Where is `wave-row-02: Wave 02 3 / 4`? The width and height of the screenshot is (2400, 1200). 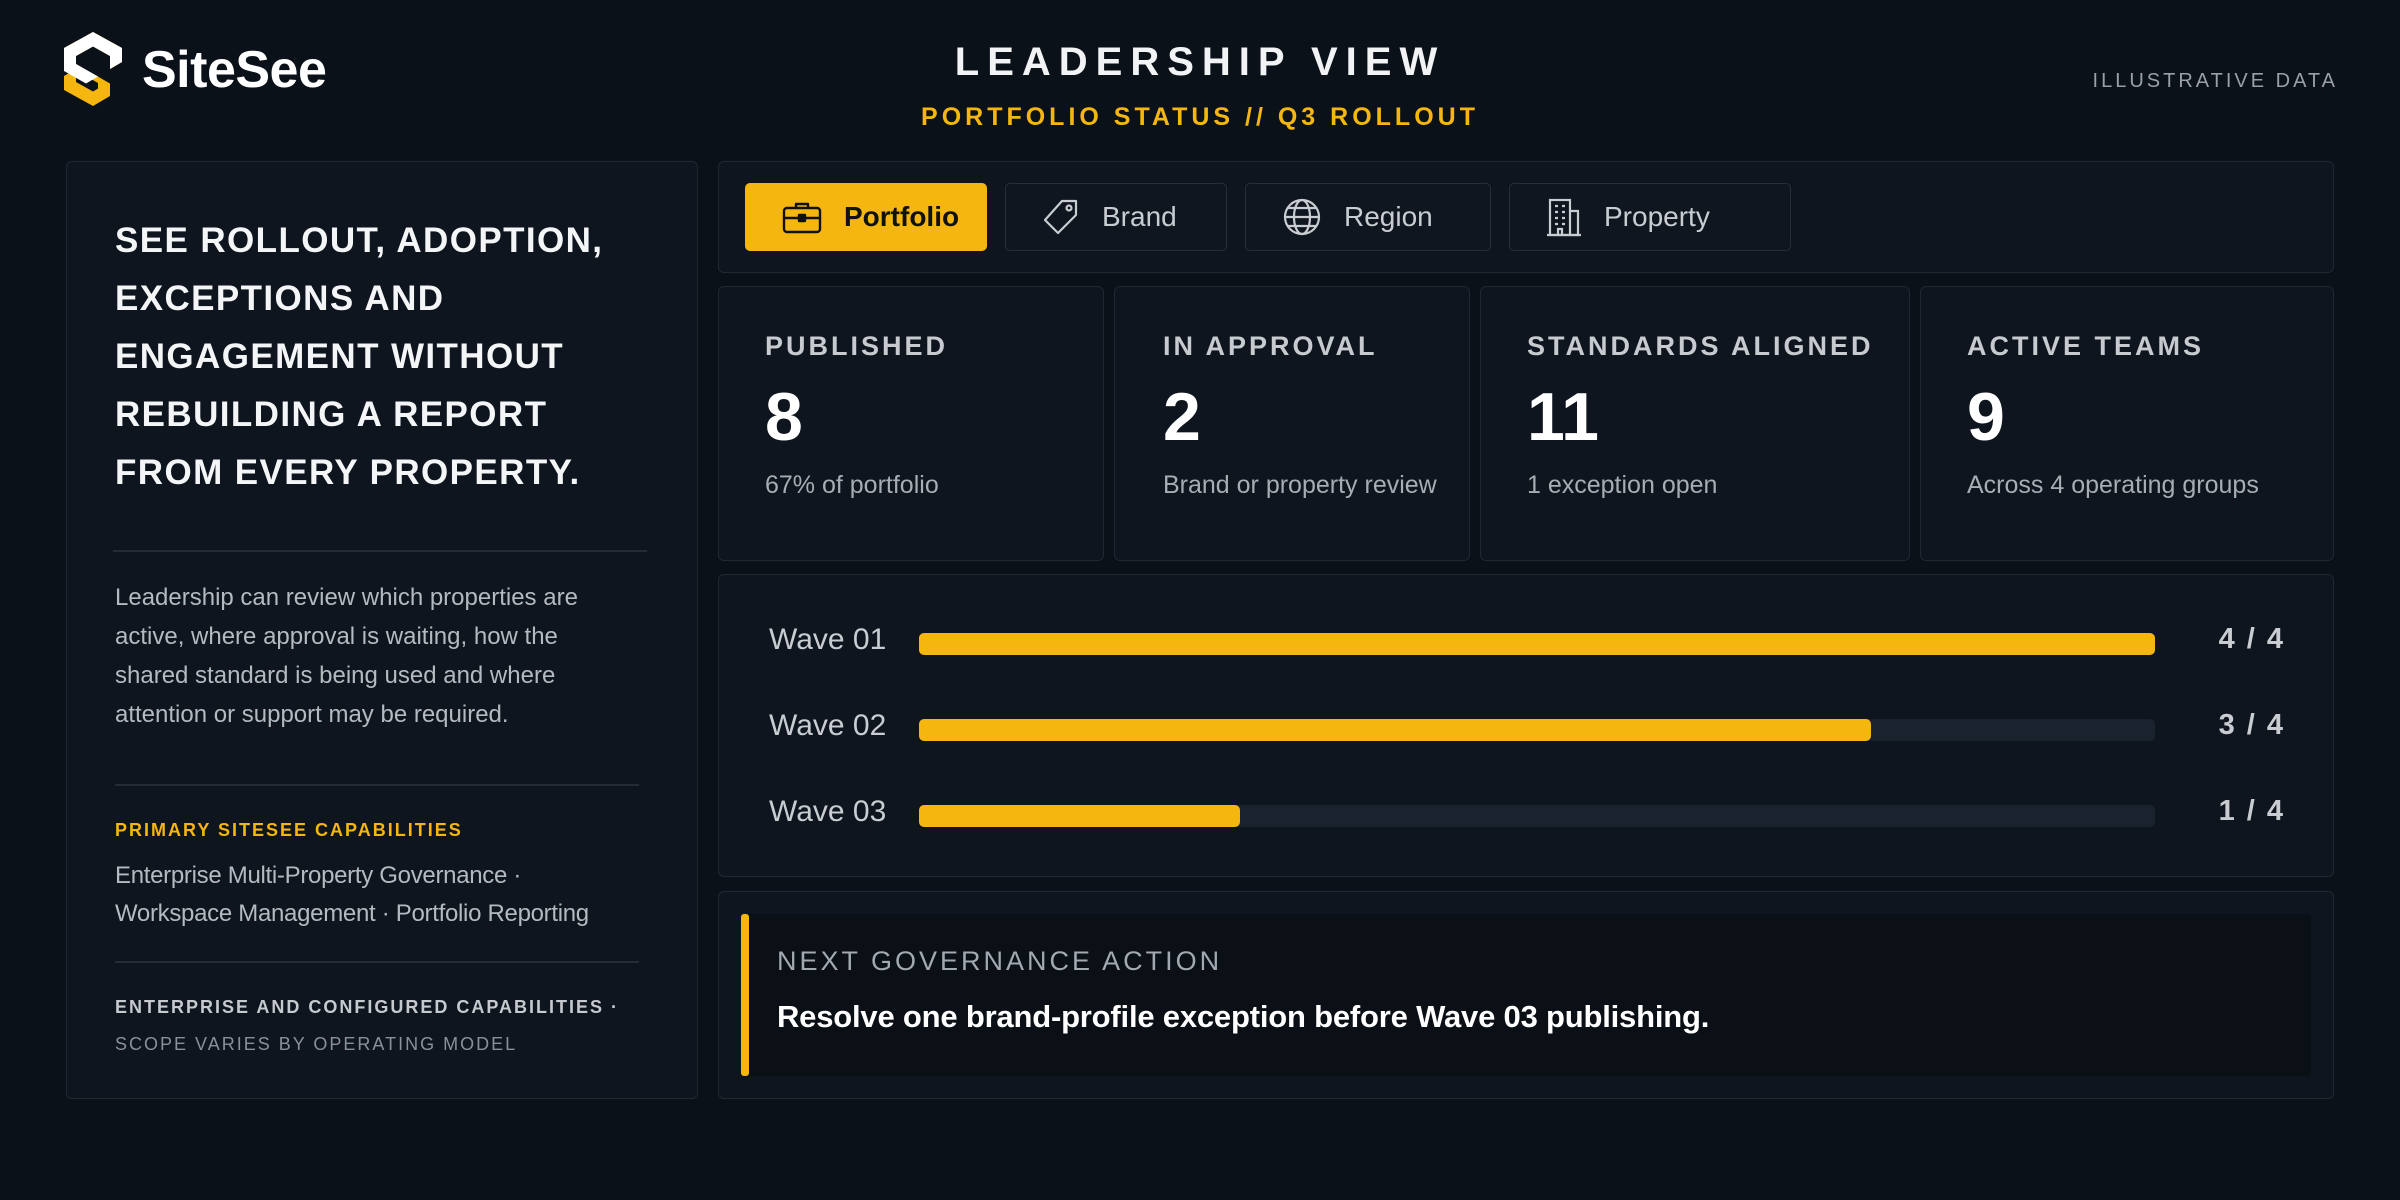
wave-row-02: Wave 02 3 / 4 is located at coordinates (1526, 727).